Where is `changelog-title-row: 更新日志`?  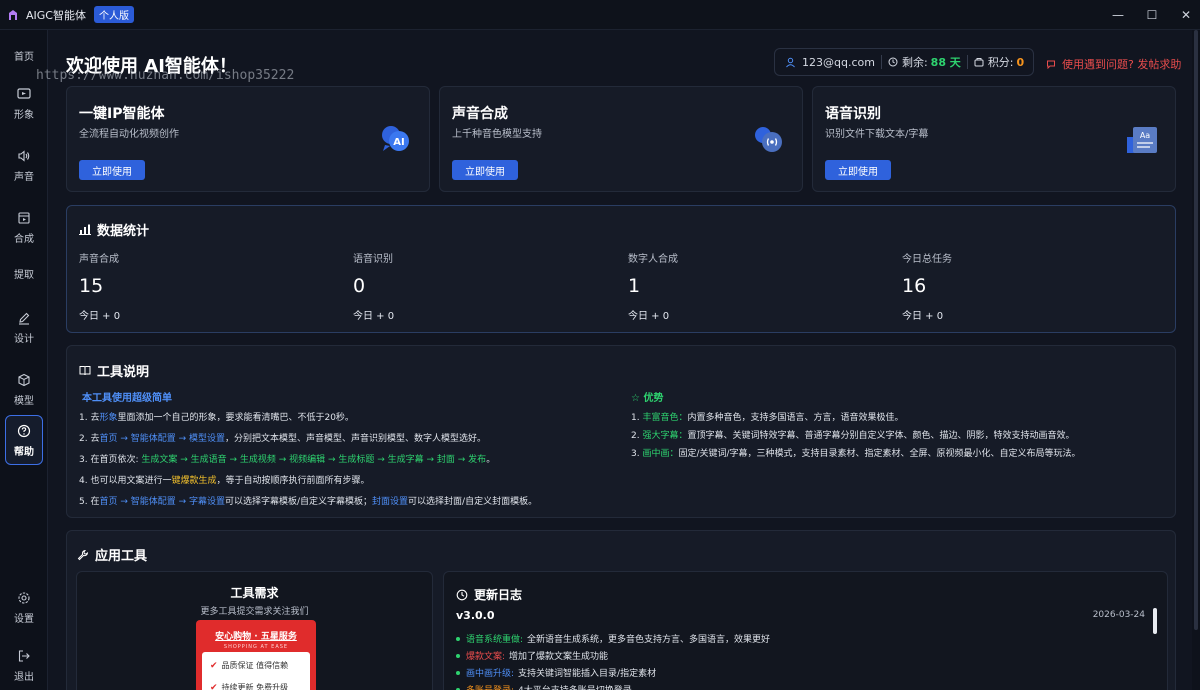
changelog-title-row: 更新日志 is located at coordinates (489, 594).